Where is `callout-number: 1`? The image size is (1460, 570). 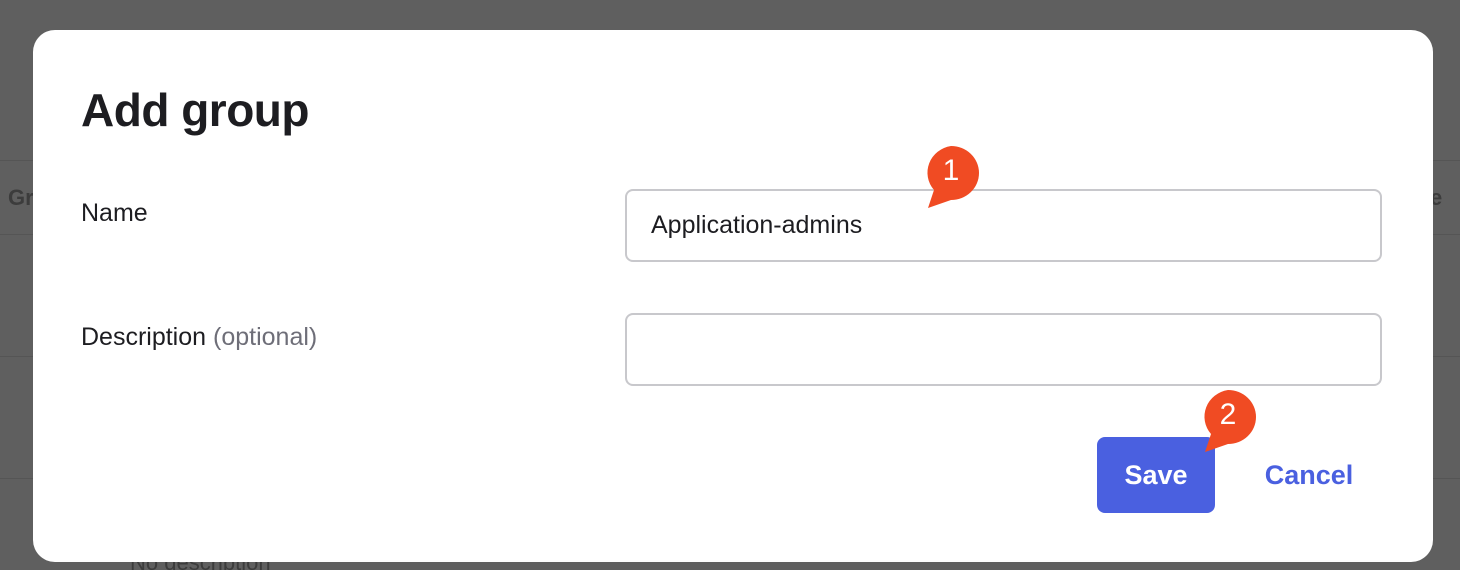
callout-number: 1 is located at coordinates (951, 170).